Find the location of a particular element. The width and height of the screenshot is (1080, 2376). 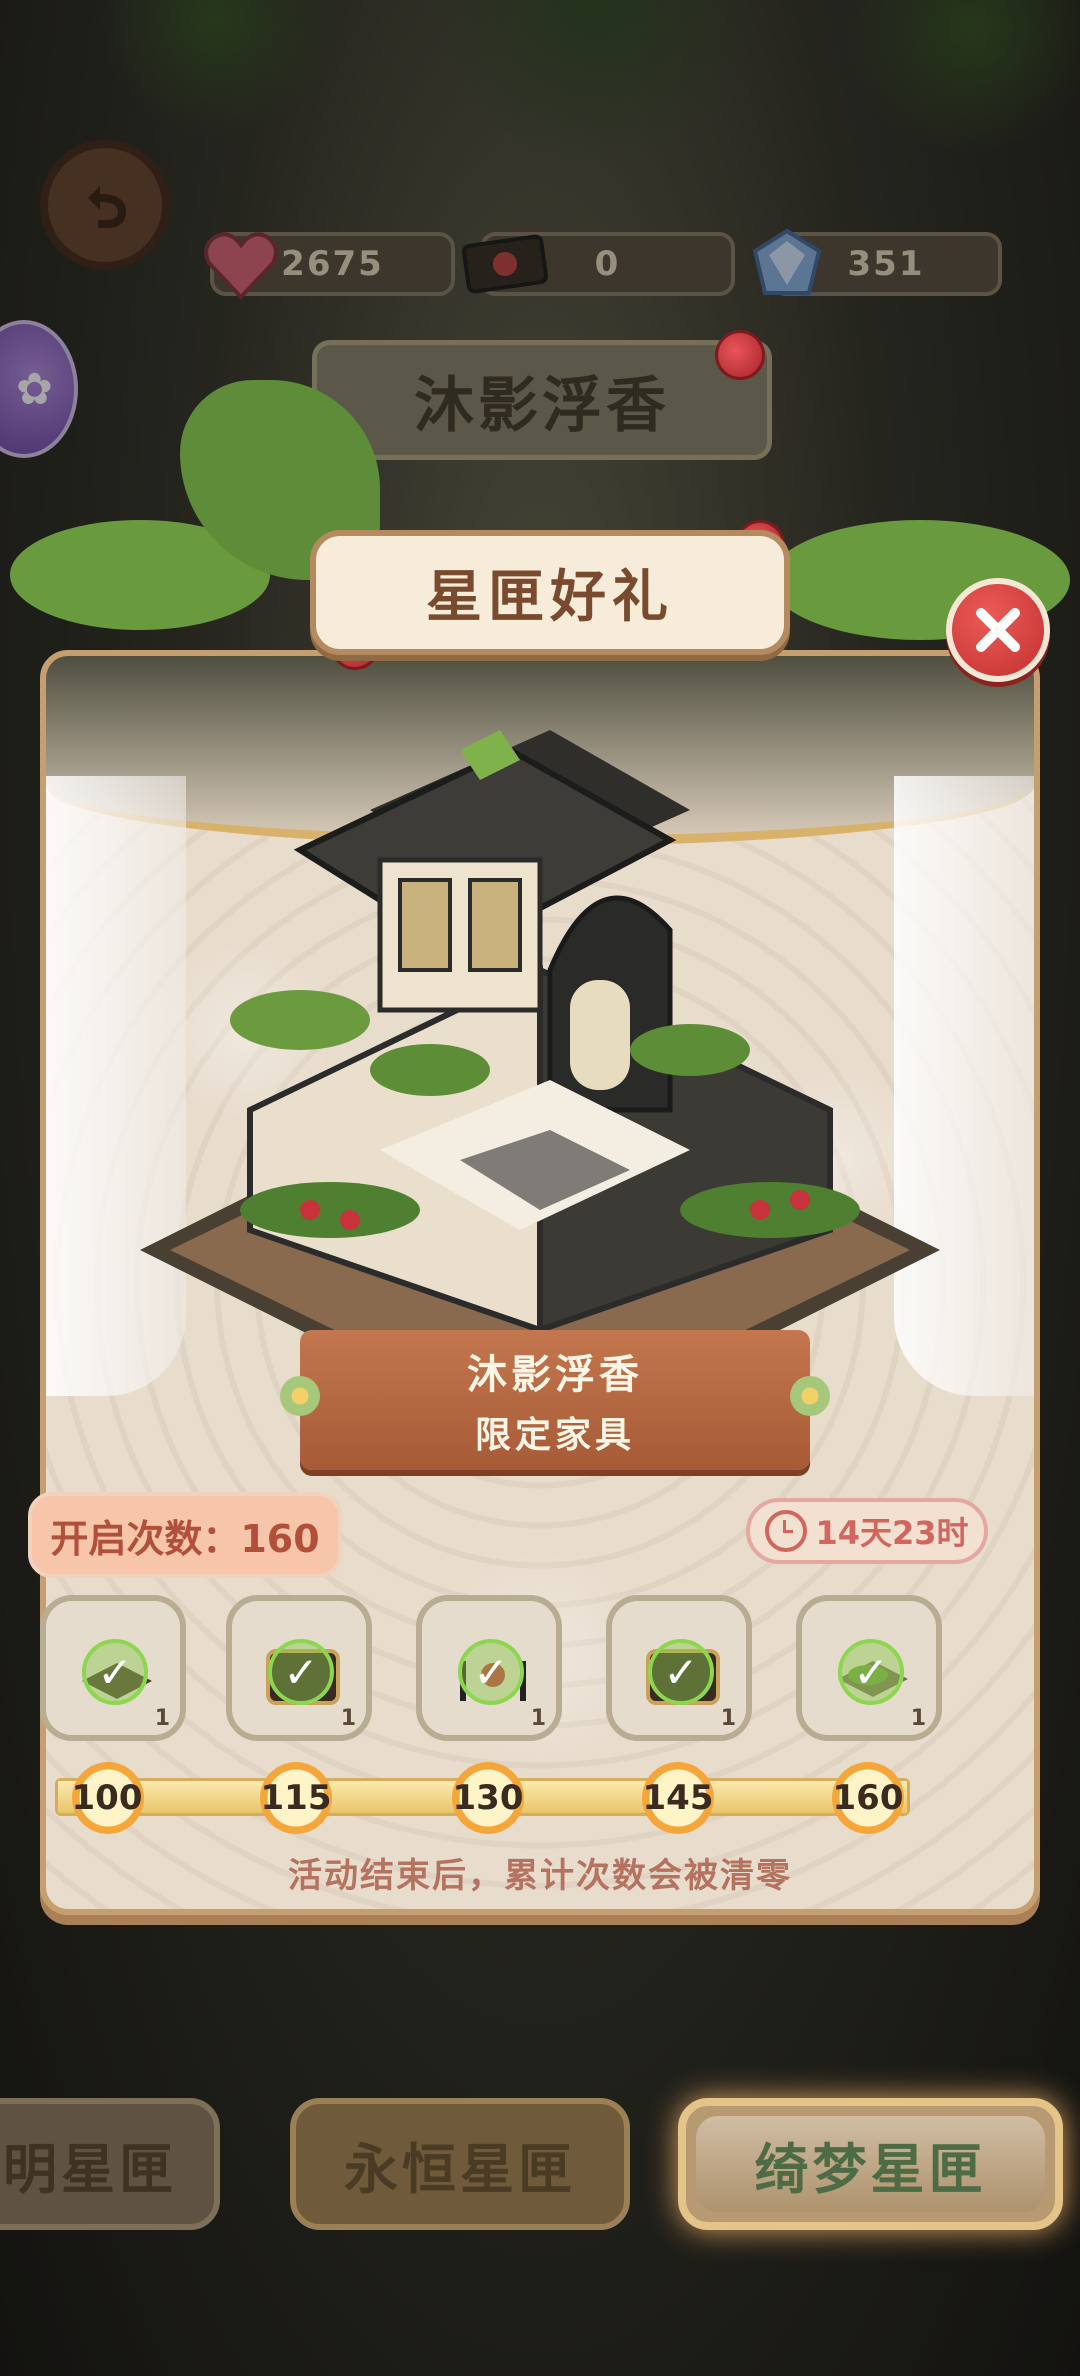

close-button is located at coordinates (998, 630).